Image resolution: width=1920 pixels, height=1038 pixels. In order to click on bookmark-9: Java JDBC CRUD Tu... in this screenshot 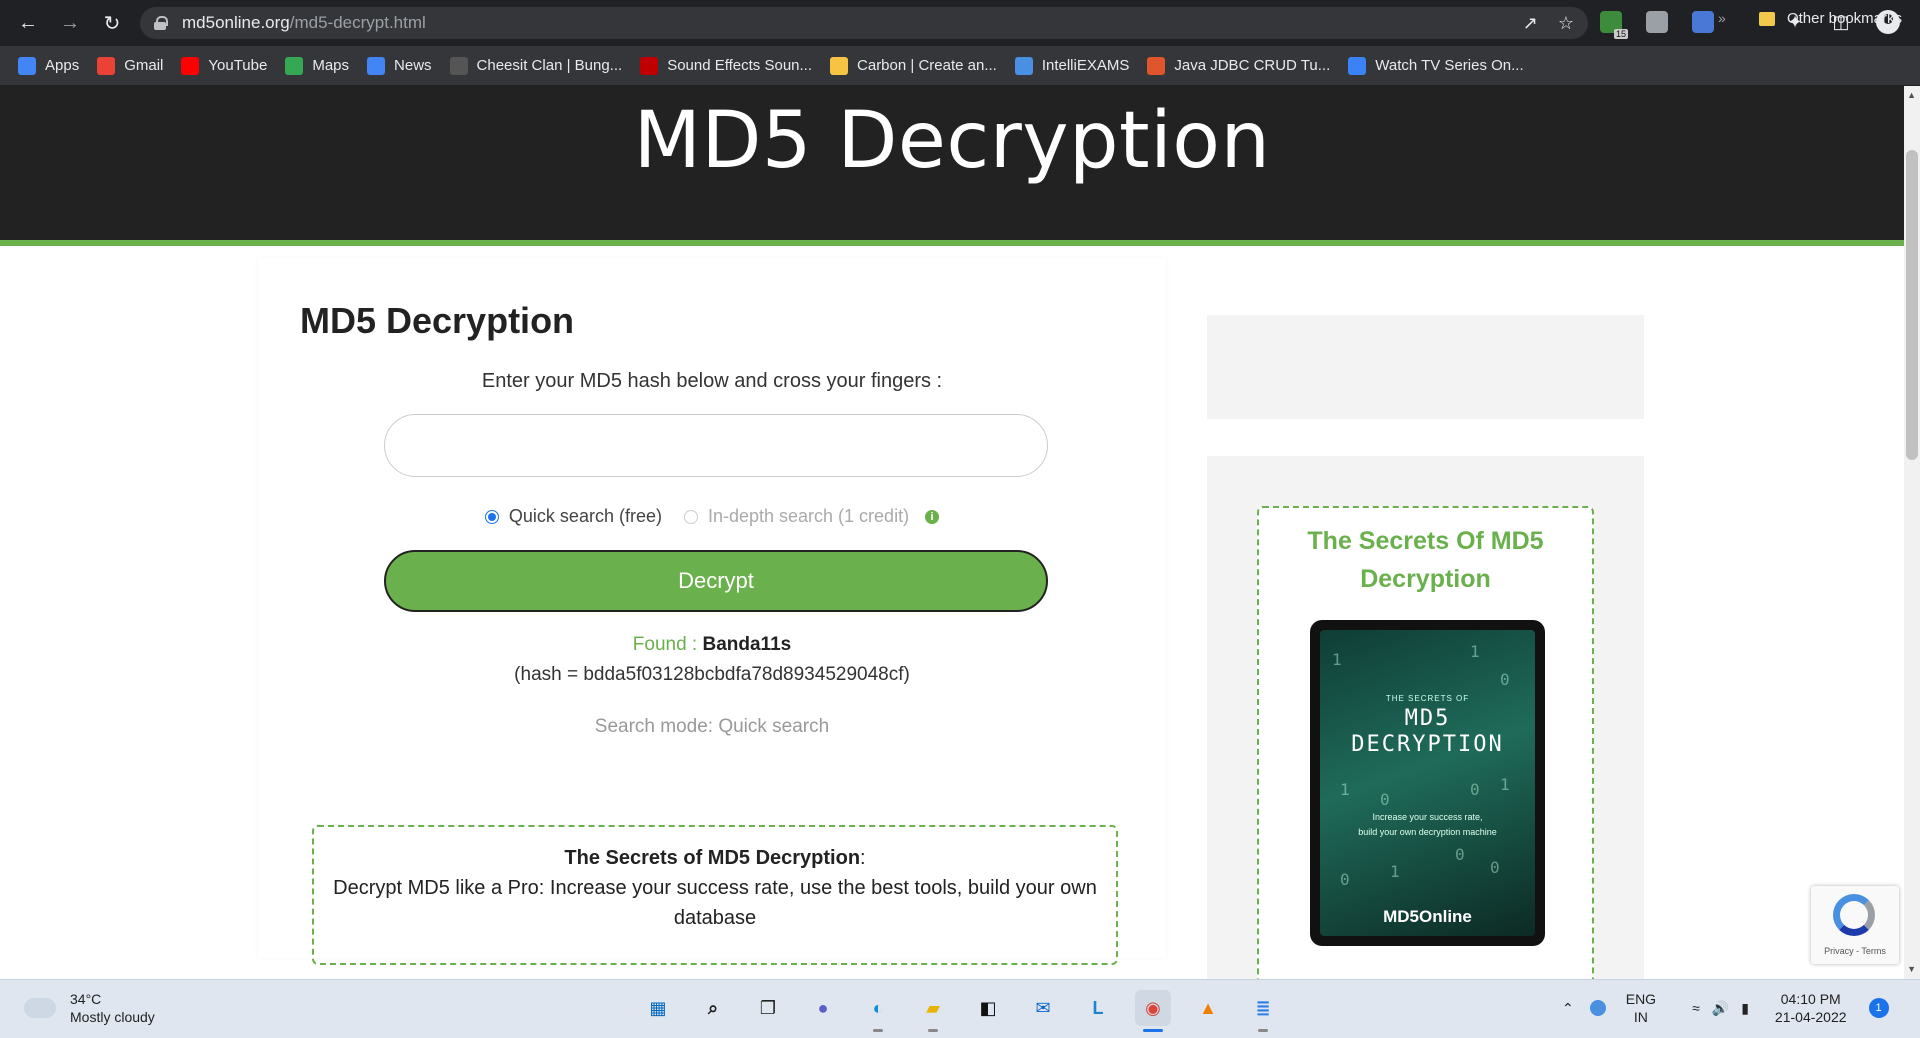, I will do `click(1239, 65)`.